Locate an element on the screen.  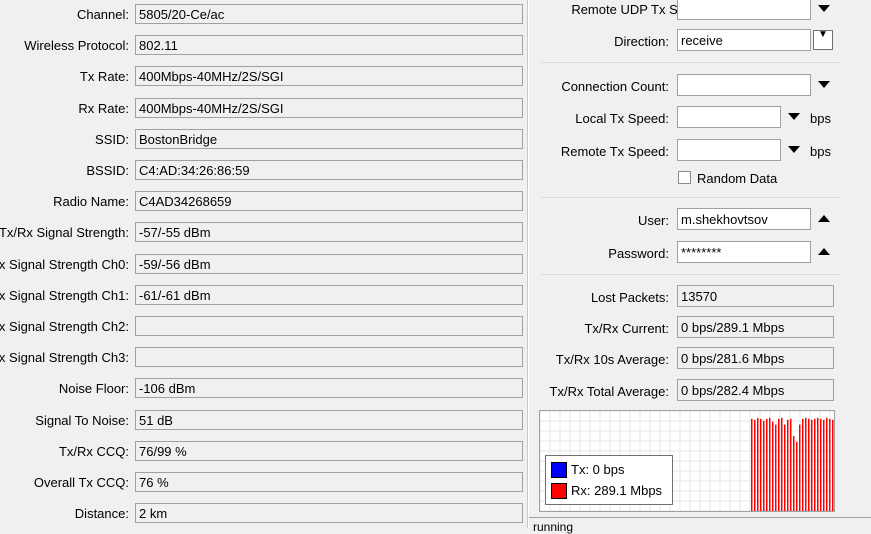
left-row: Noise Floor: -106 dBm is located at coordinates (264, 389).